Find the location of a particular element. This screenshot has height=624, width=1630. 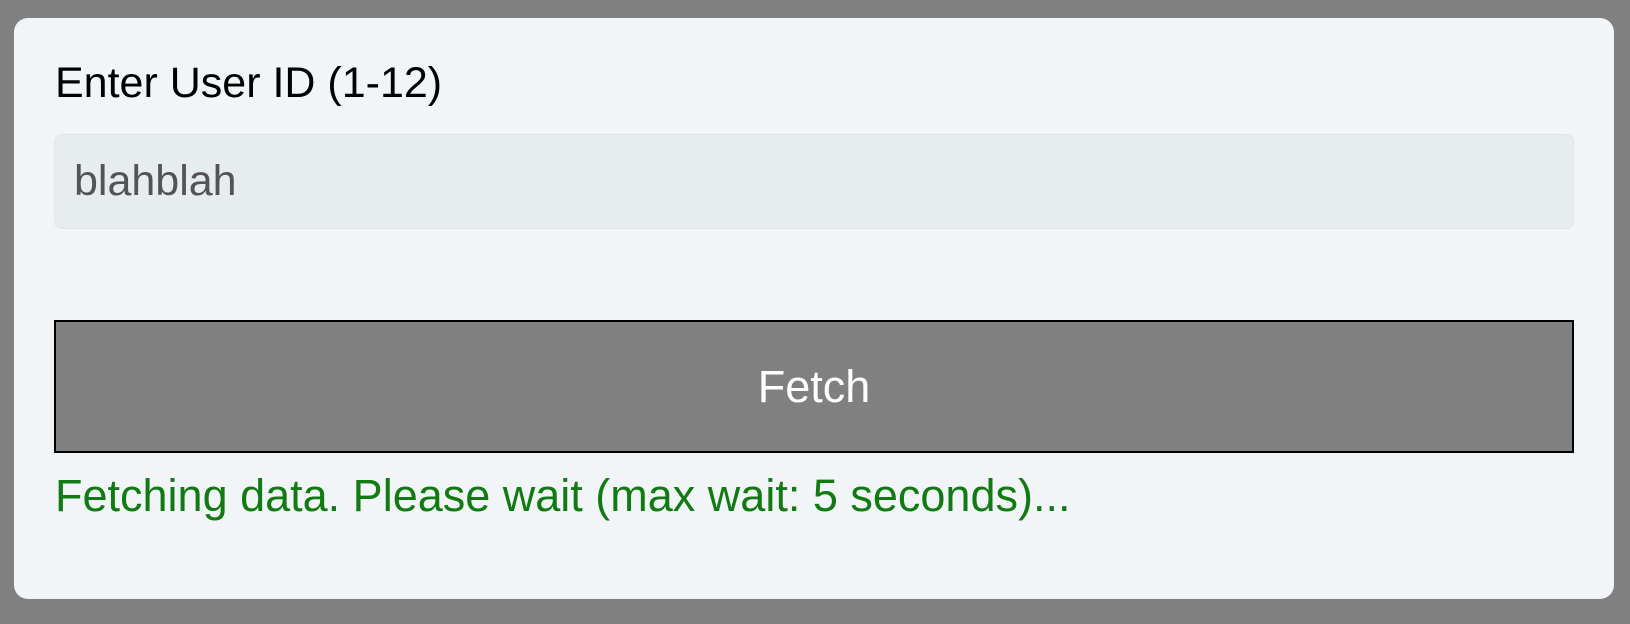

user-id-input is located at coordinates (814, 181).